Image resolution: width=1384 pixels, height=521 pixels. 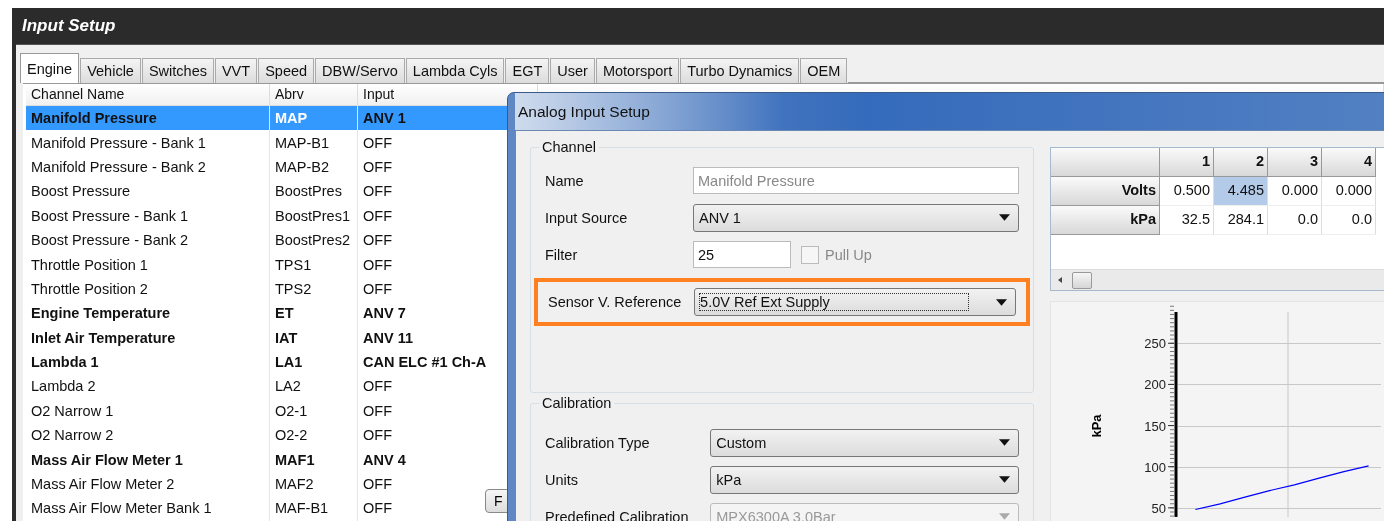 I want to click on table-cell: Lambda 1, so click(x=148, y=362).